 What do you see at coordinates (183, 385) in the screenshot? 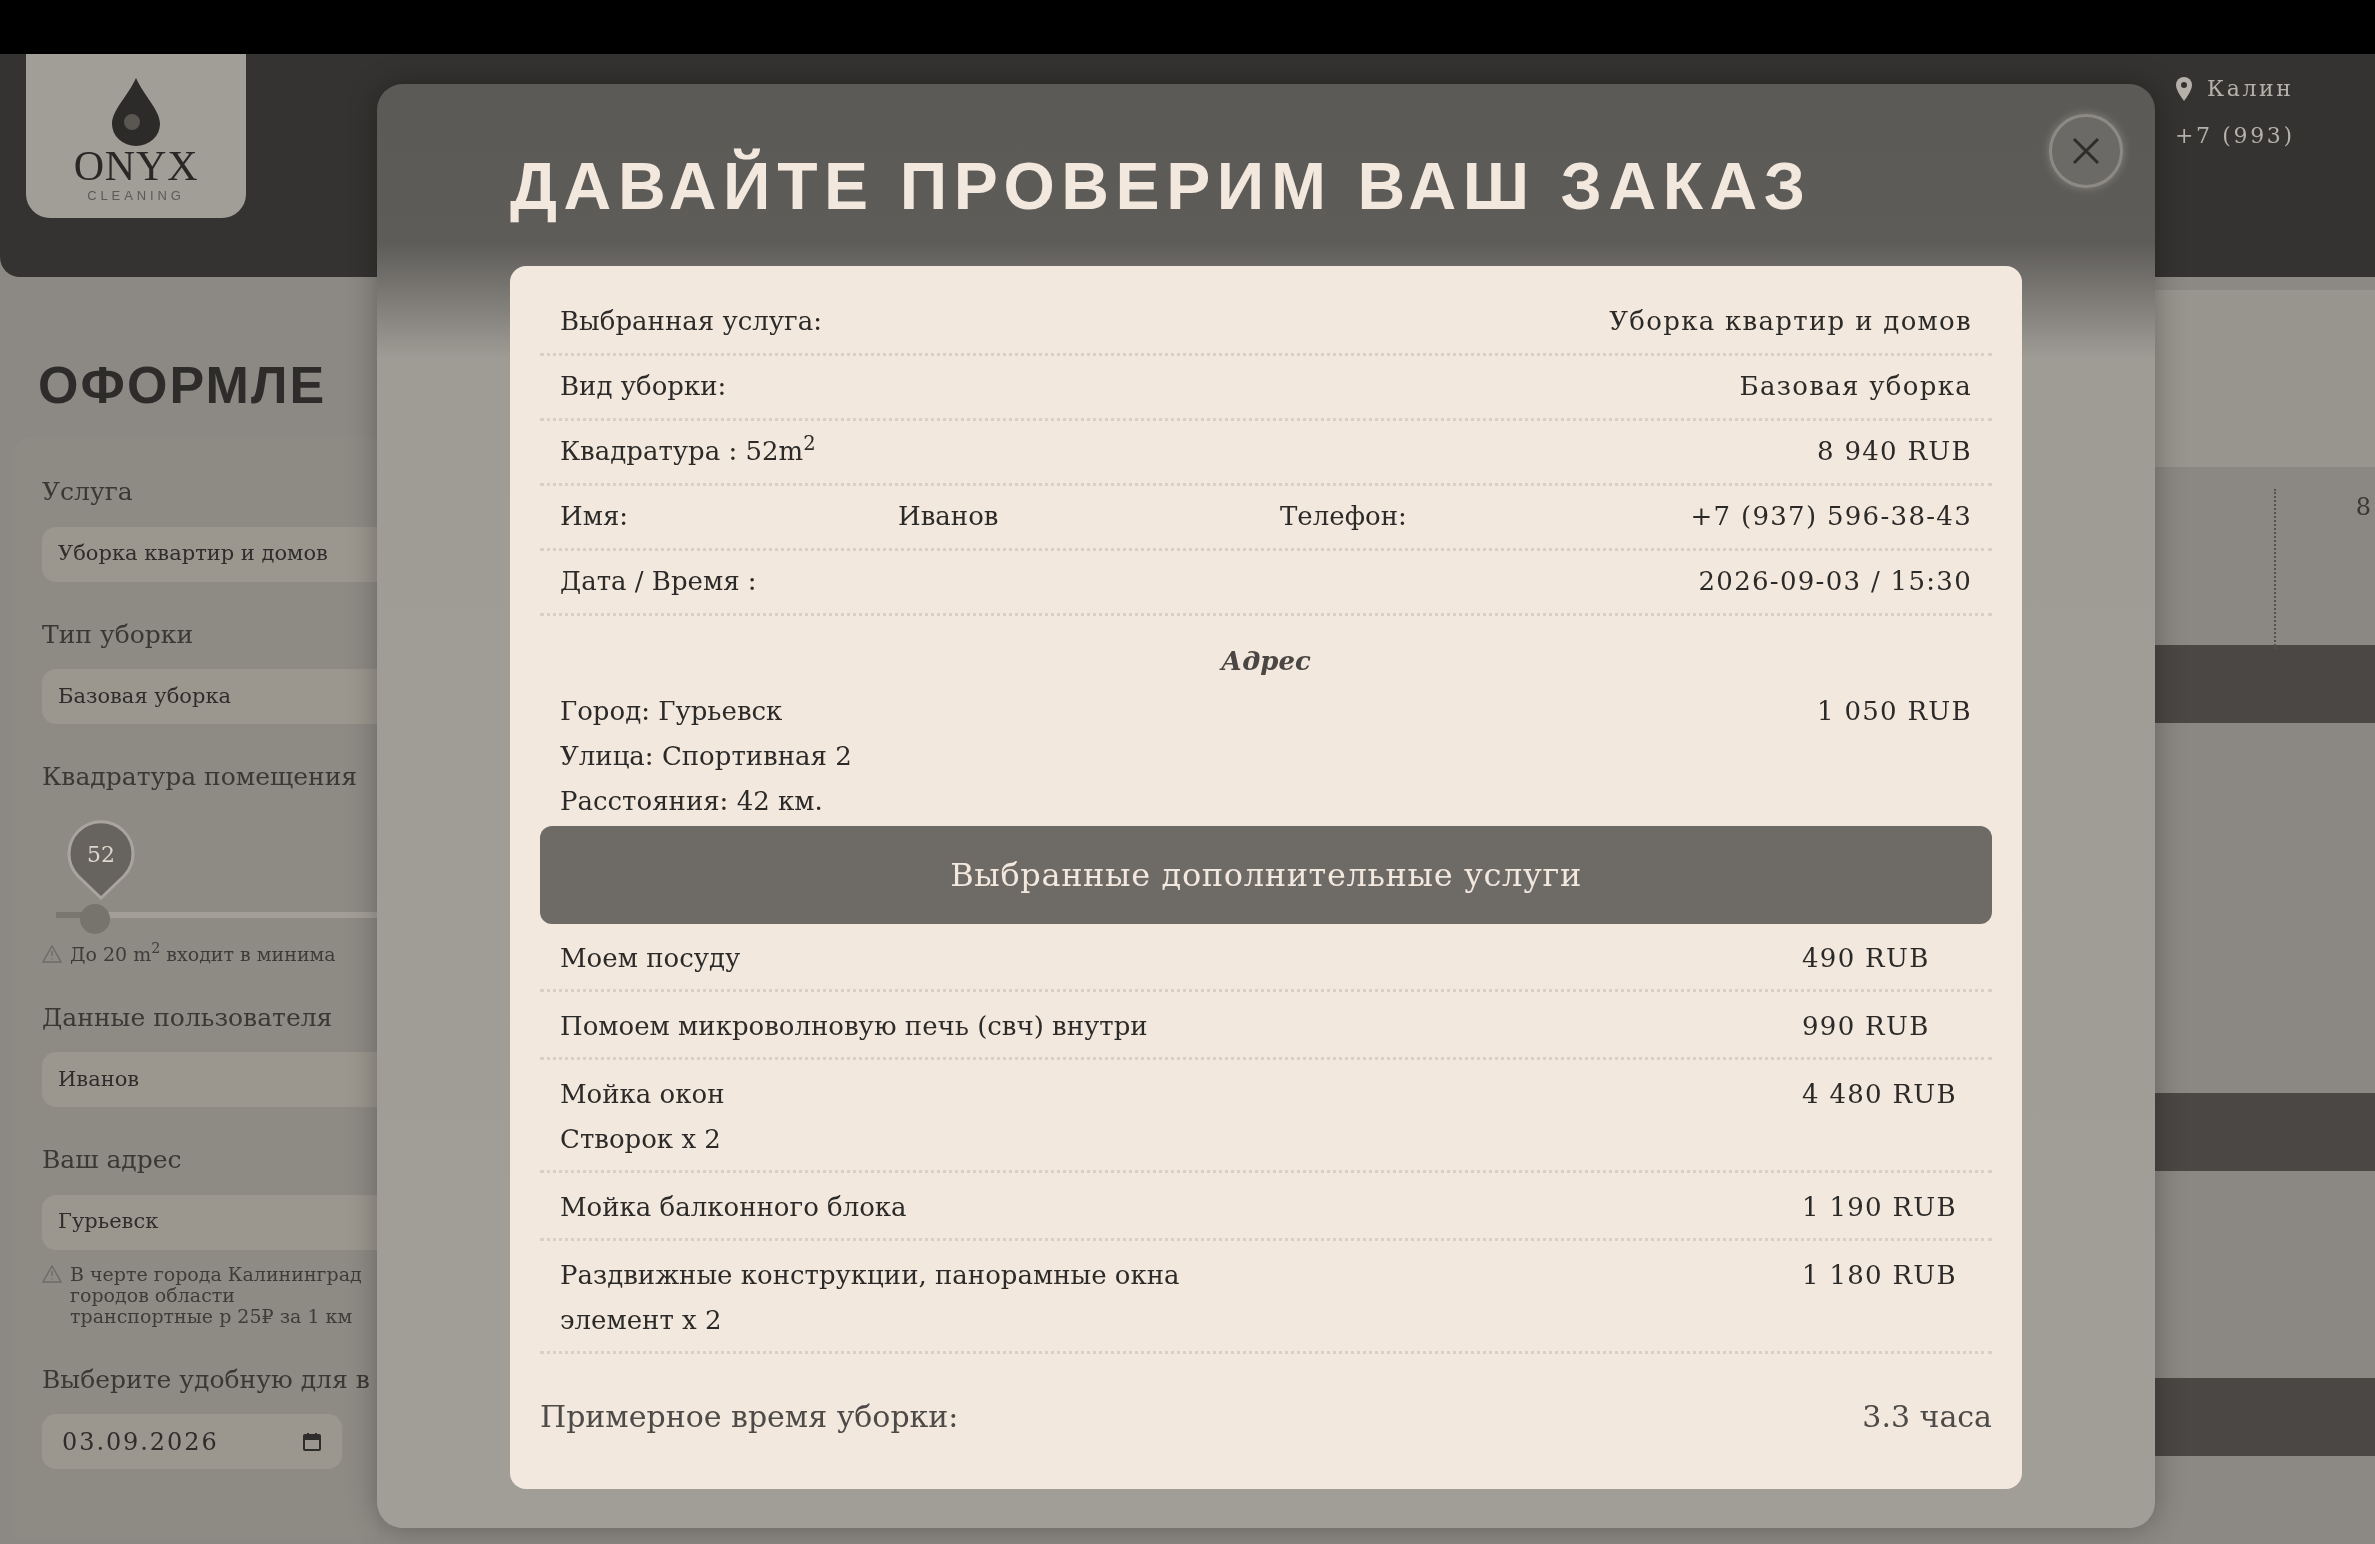
I see `page-title: ОФОРМЛЕ` at bounding box center [183, 385].